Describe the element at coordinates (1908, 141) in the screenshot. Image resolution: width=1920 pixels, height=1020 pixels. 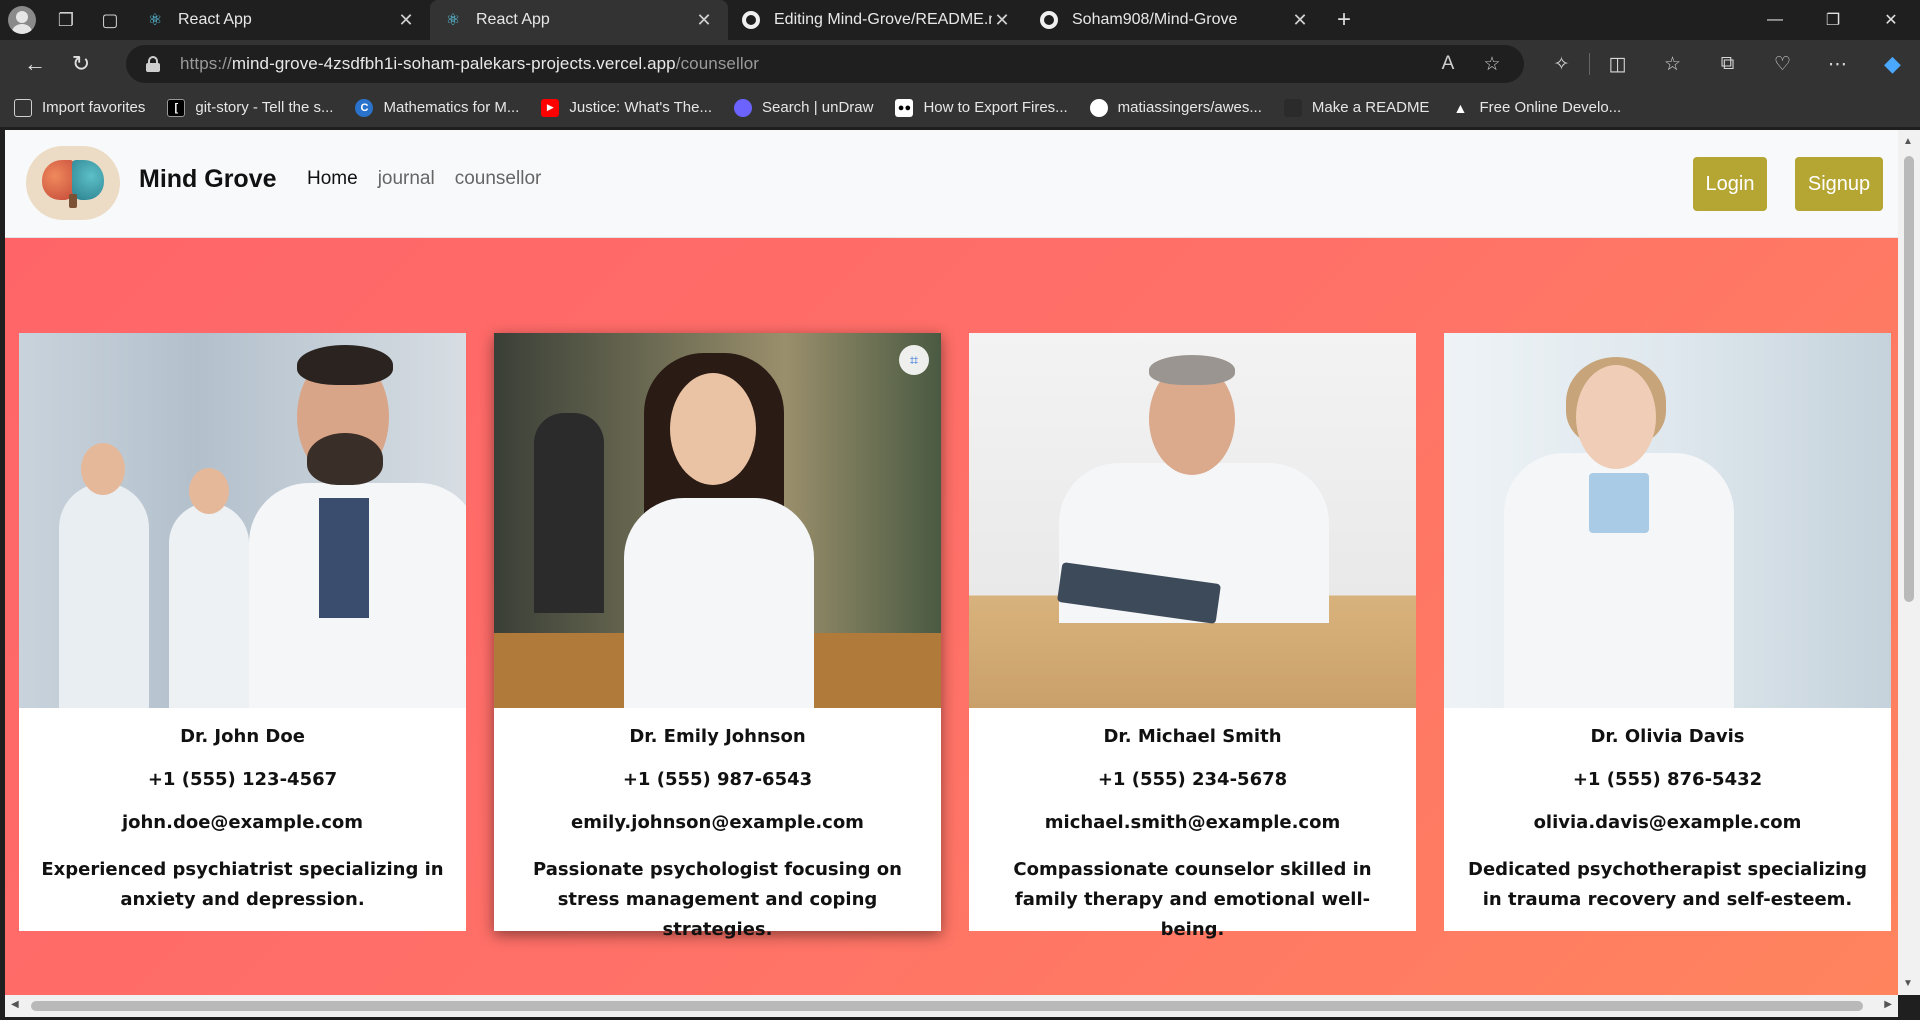
I see `scroll-up-icon: ▲` at that location.